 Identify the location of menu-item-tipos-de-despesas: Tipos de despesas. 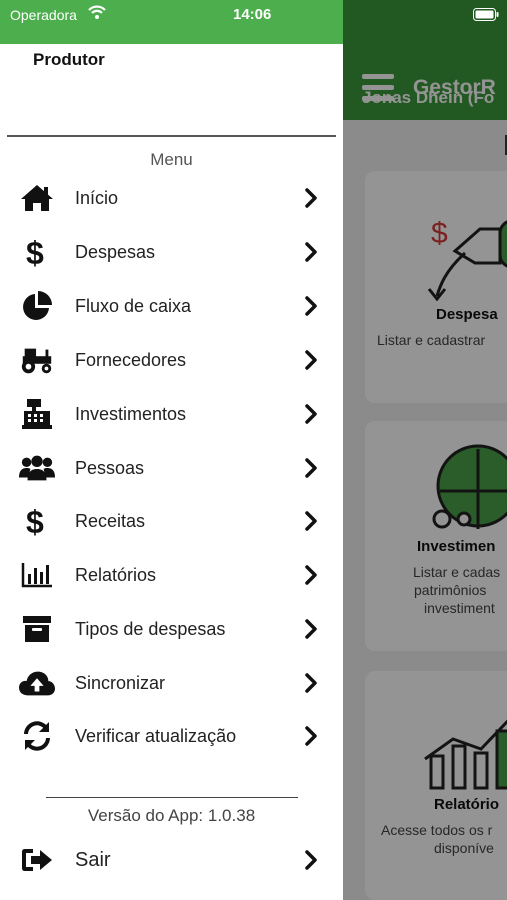
(171, 629).